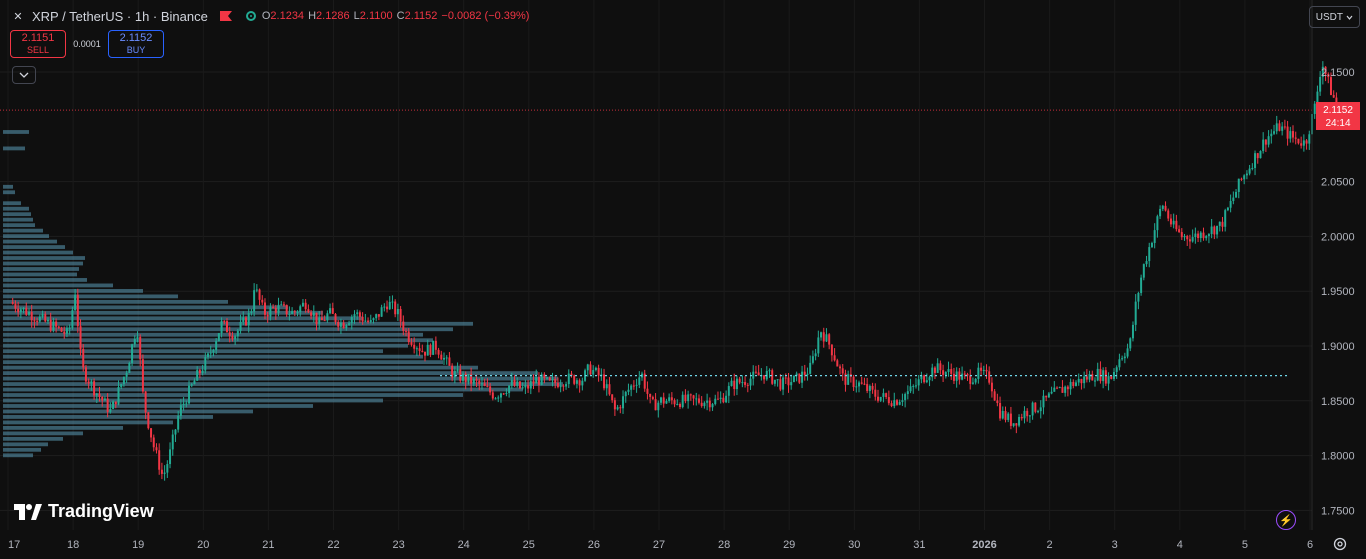 The width and height of the screenshot is (1366, 559). What do you see at coordinates (1338, 402) in the screenshot?
I see `y-tick-label: 1.8500` at bounding box center [1338, 402].